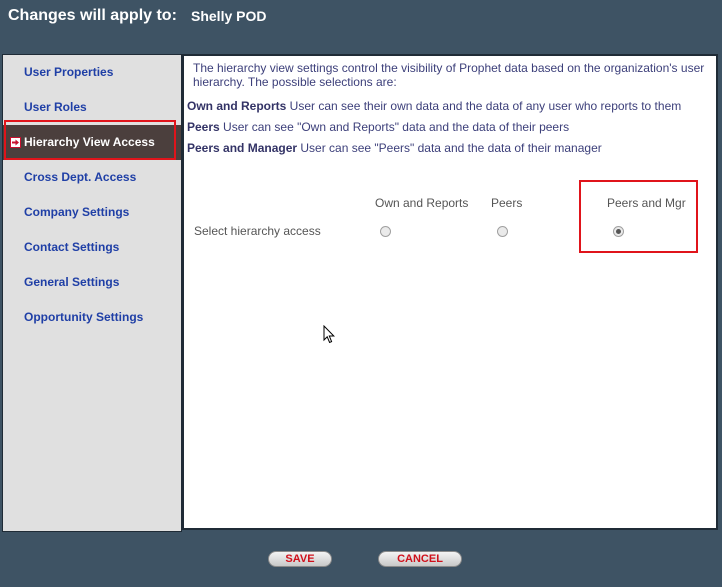 Image resolution: width=722 pixels, height=587 pixels. I want to click on radio-peers-and-mgr, so click(618, 231).